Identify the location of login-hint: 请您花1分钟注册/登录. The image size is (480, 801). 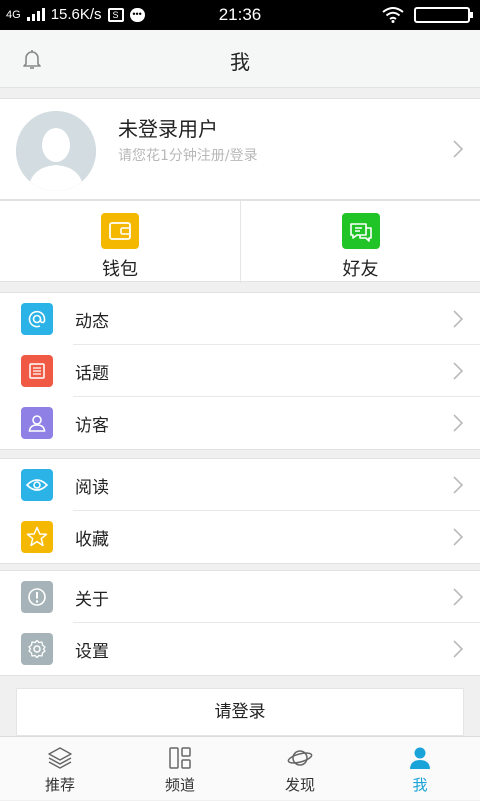
(188, 156).